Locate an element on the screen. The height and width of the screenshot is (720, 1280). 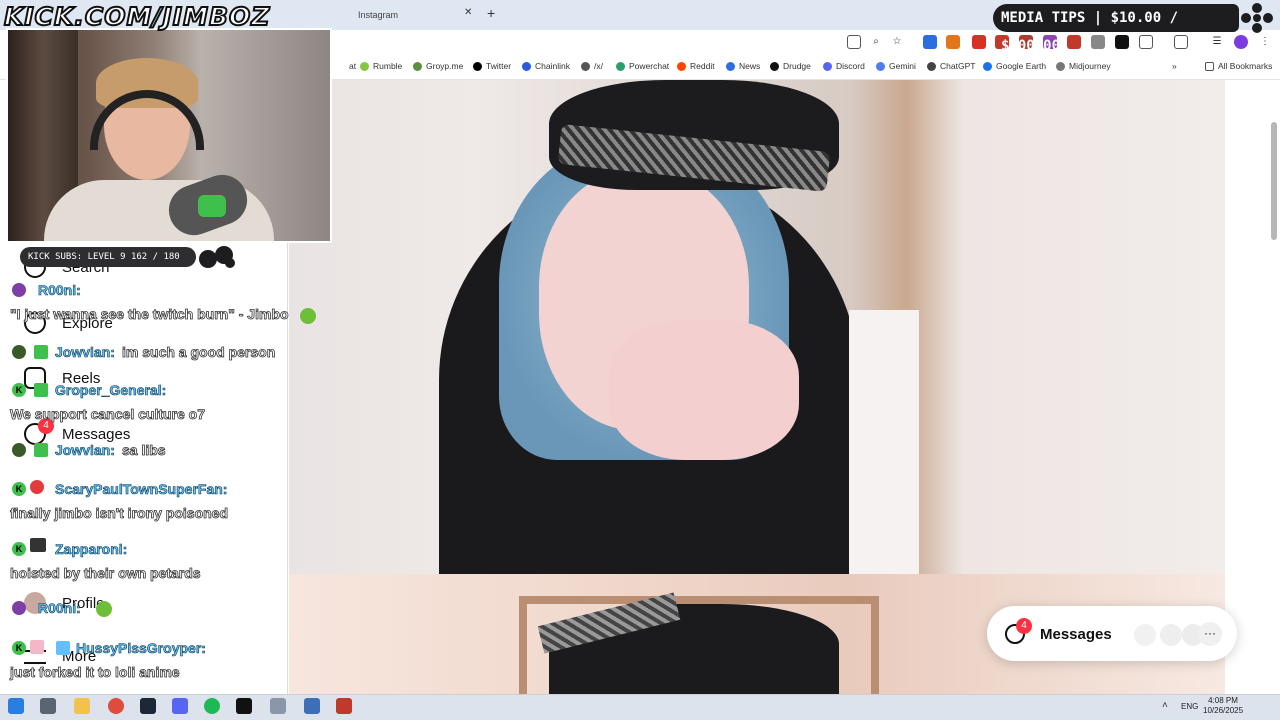
bookmark-label: Gemini is located at coordinates (902, 66).